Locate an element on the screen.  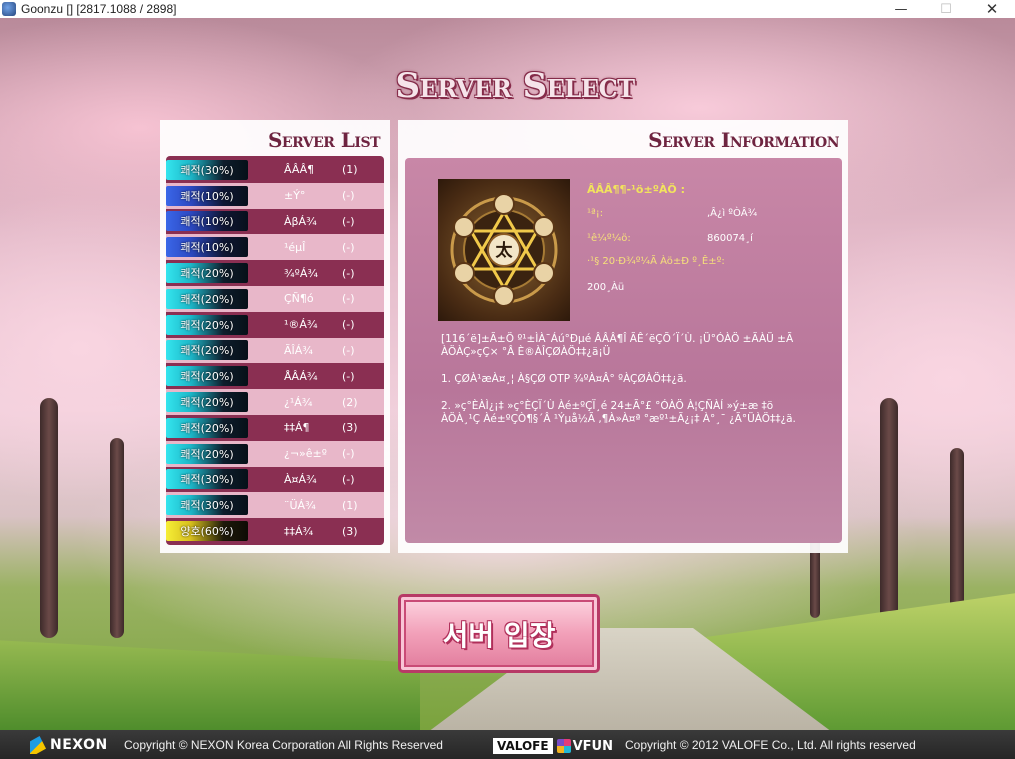
server-name: ÅÂÁ¾ is located at coordinates (301, 376).